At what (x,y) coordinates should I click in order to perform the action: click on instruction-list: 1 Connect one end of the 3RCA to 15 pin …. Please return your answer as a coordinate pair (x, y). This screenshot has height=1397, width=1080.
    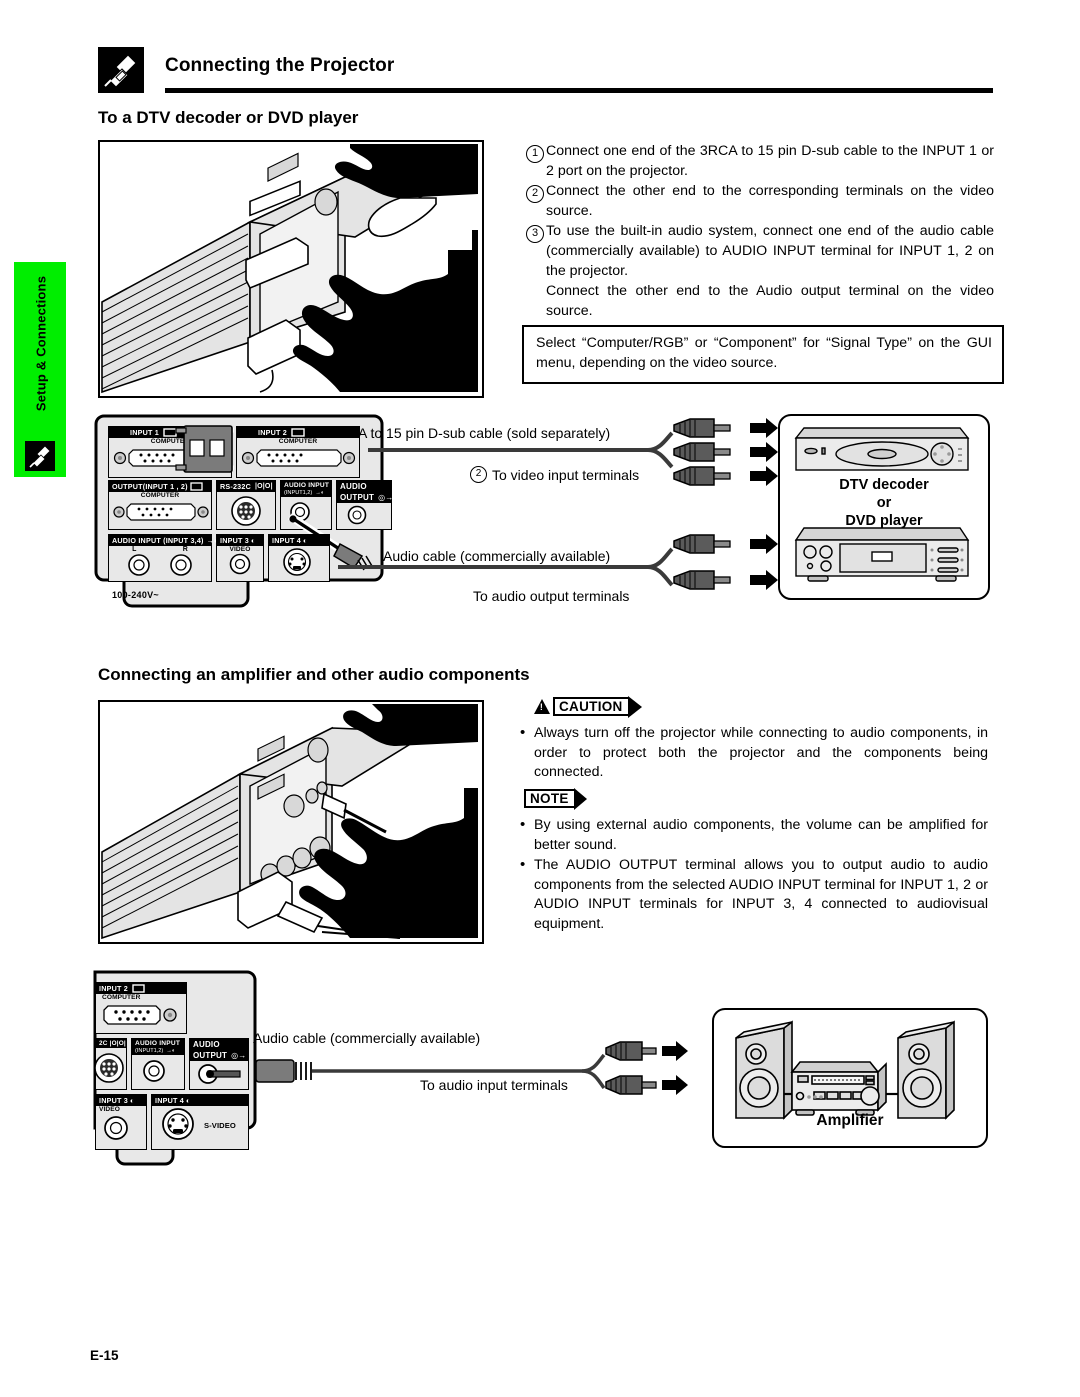
    Looking at the image, I should click on (759, 231).